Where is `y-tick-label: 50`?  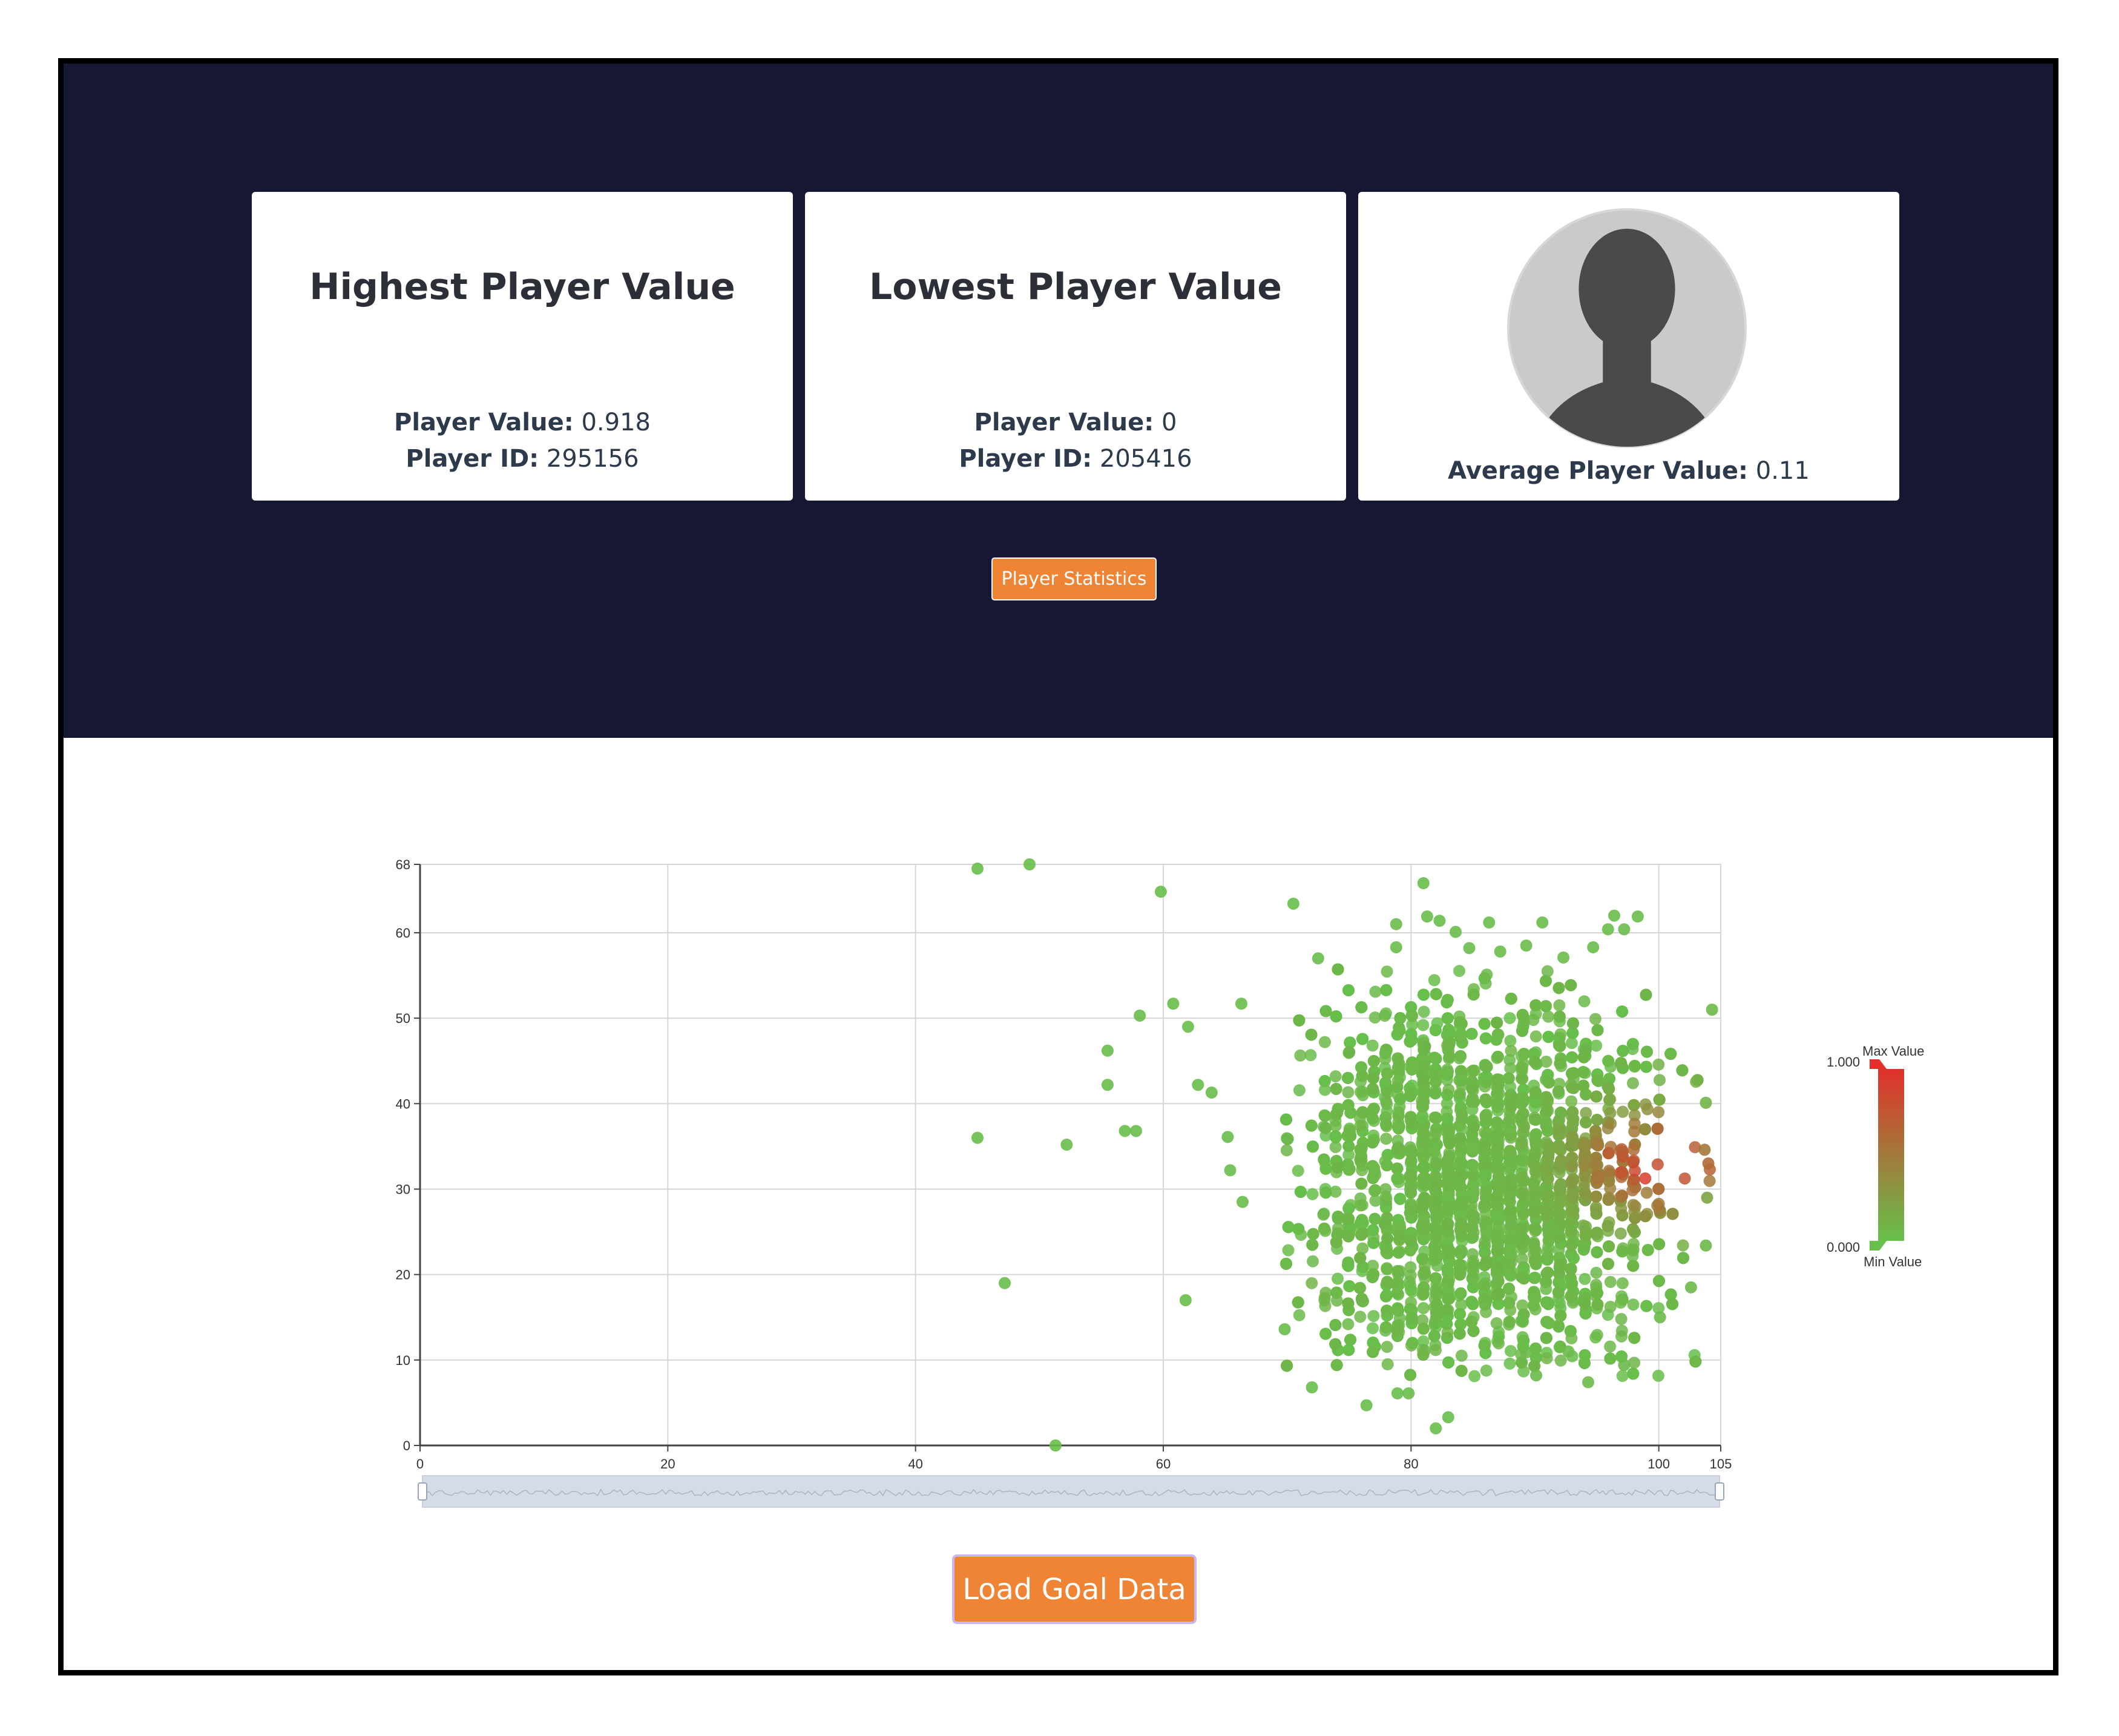 y-tick-label: 50 is located at coordinates (403, 1018).